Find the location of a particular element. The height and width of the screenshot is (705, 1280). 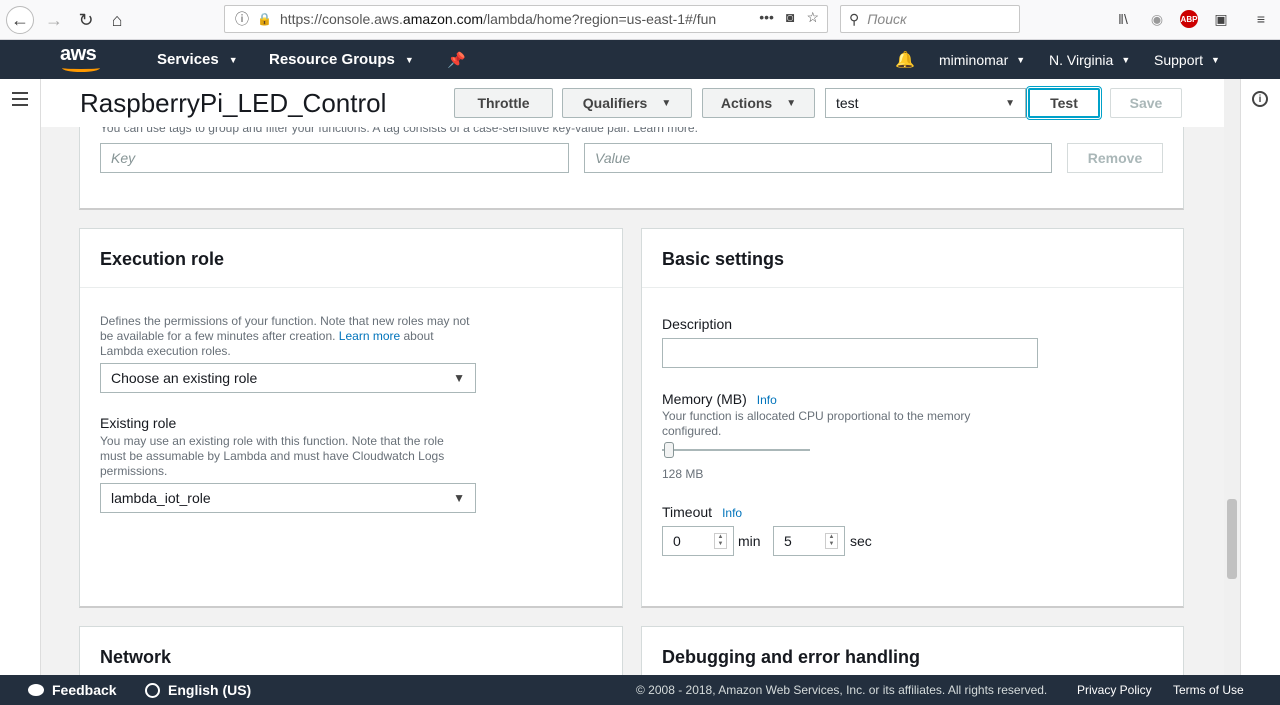

adblock-icon: ABP is located at coordinates (1189, 19).